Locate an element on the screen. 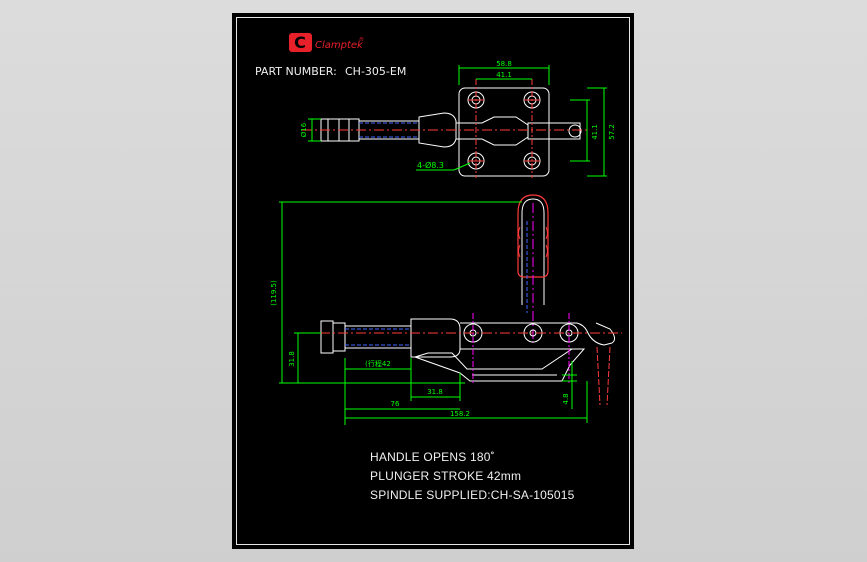 This screenshot has height=562, width=867. linkage is located at coordinates (492, 131).